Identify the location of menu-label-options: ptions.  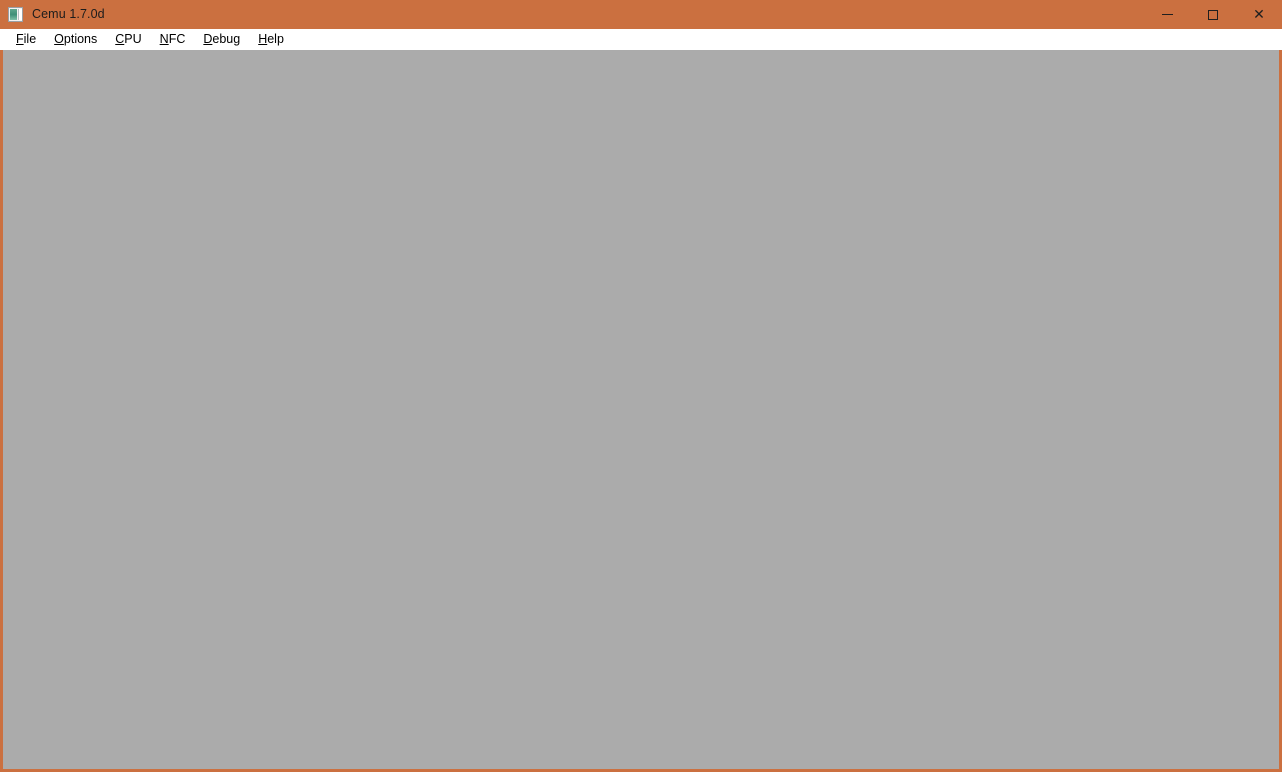
(80, 39).